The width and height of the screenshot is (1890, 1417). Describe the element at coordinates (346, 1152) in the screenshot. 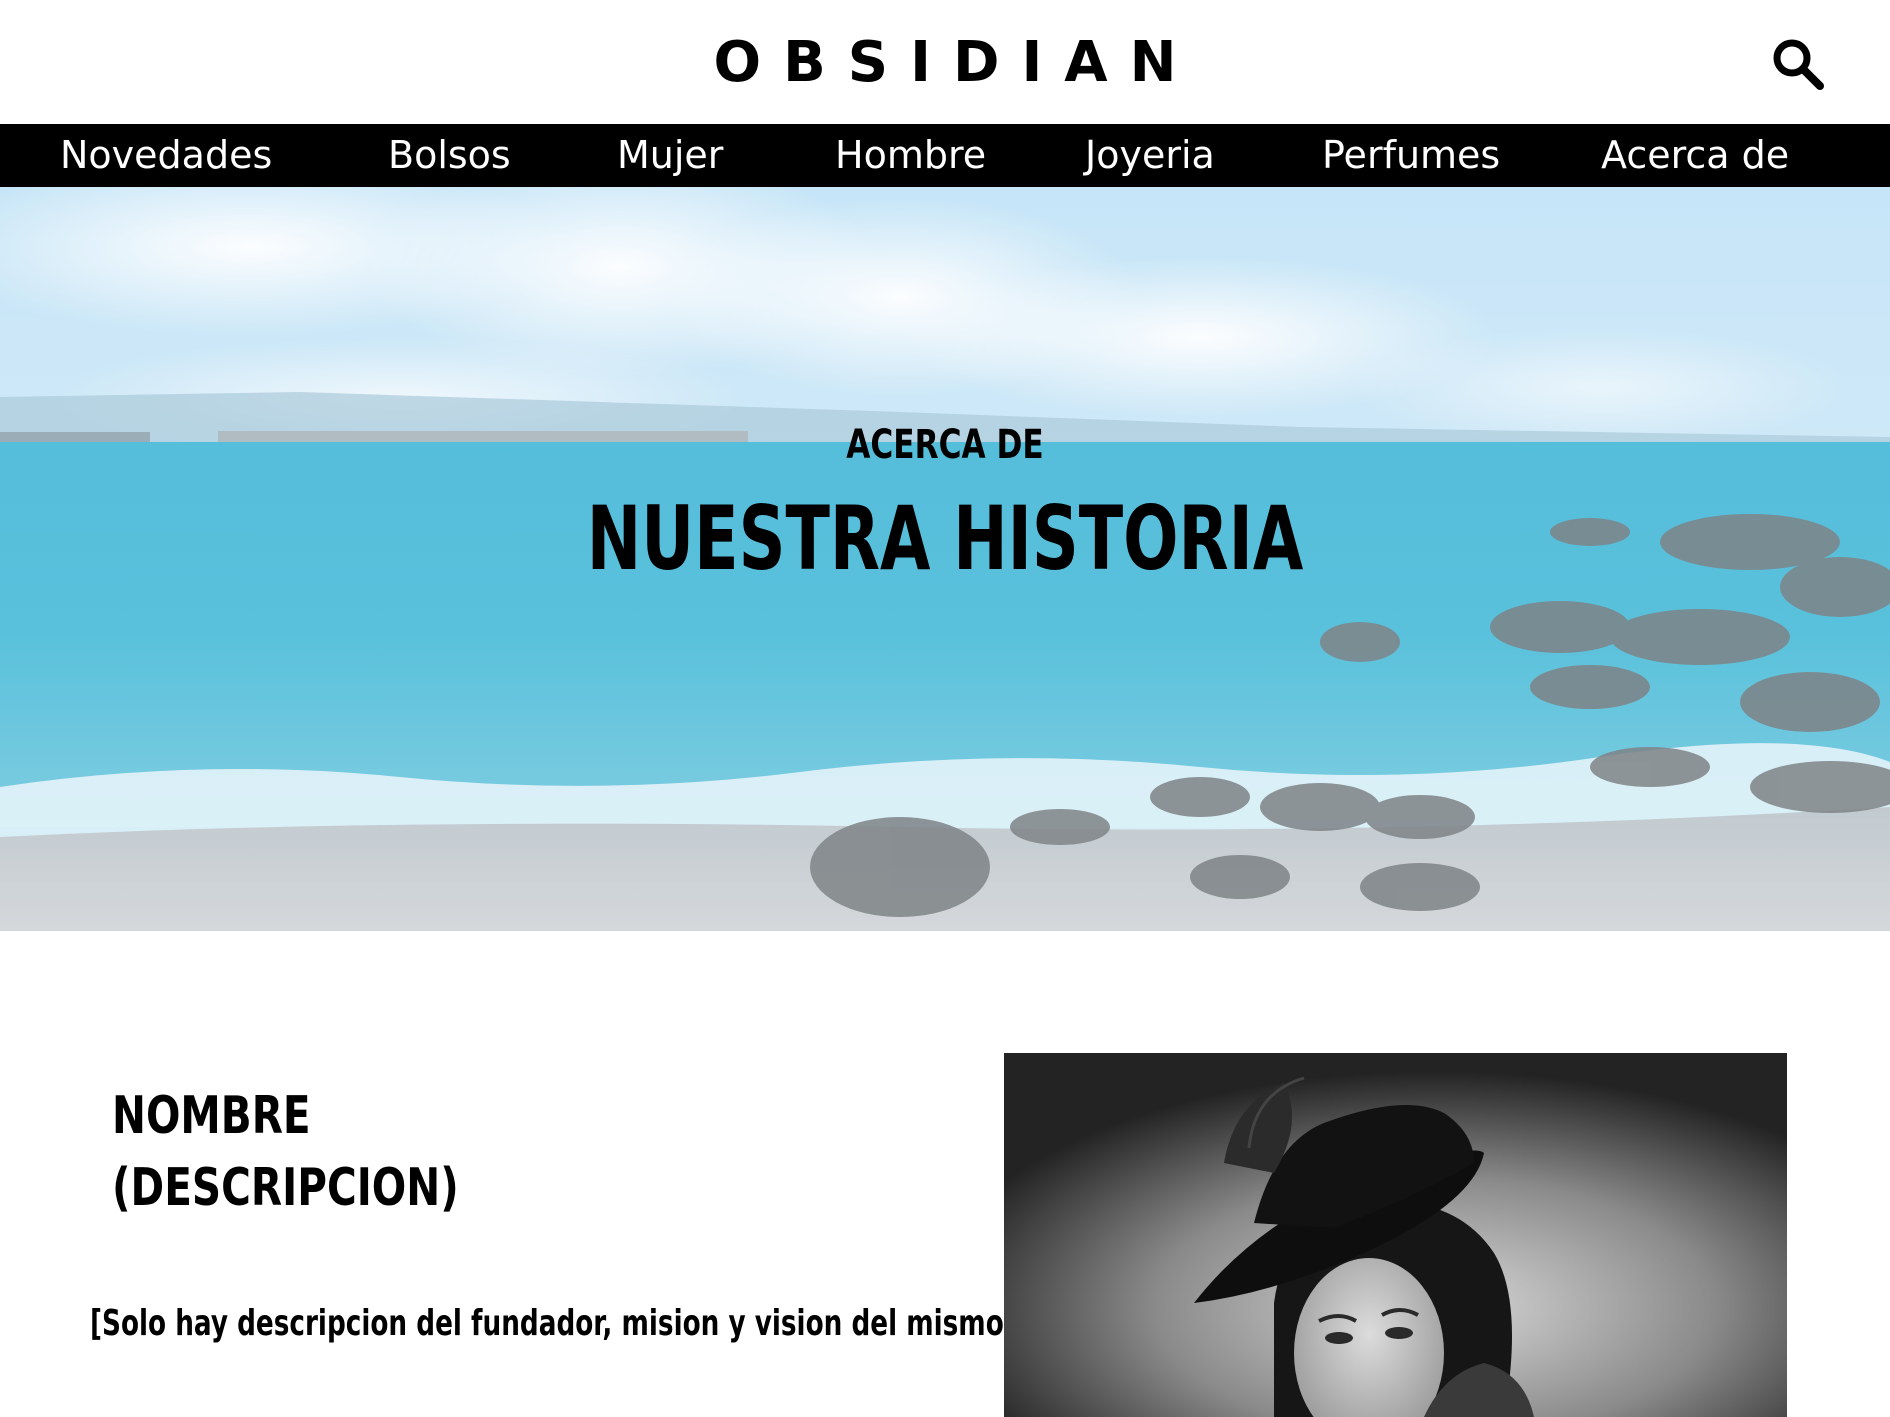

I see `founder-name: NOMBRE (DESCRIPCION)` at that location.